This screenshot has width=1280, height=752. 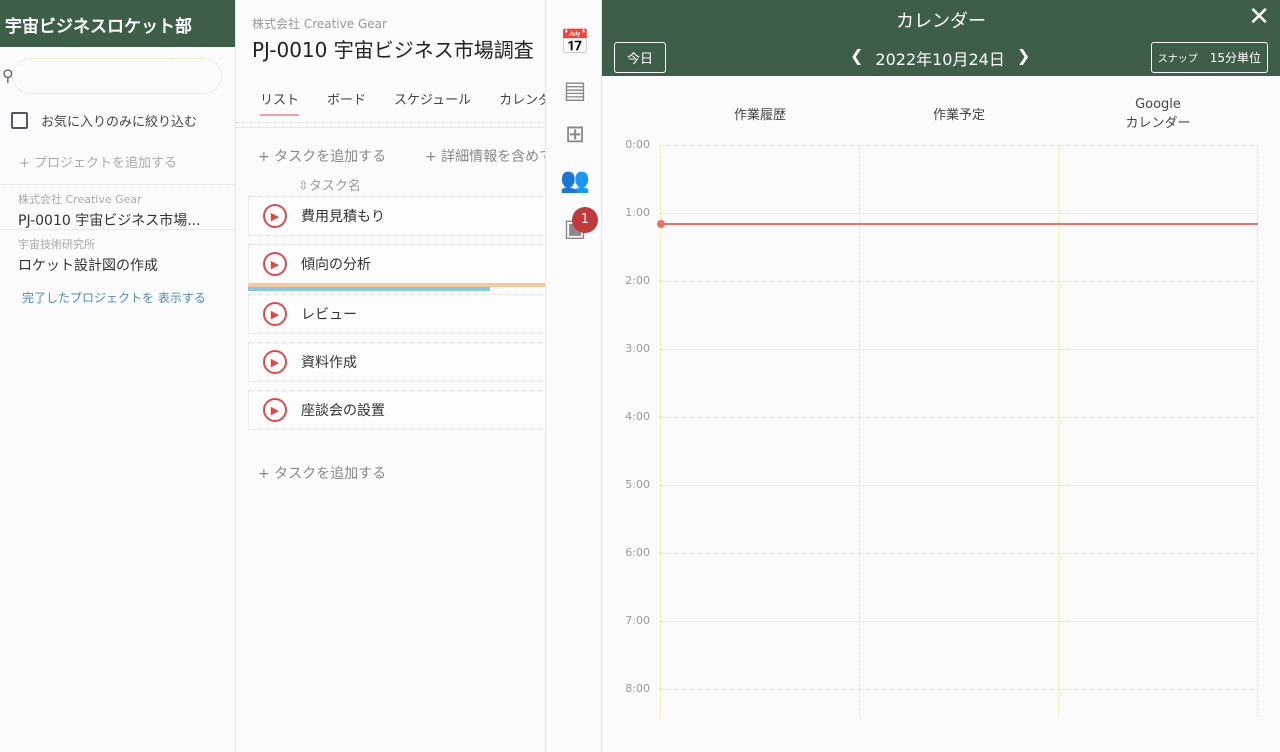 I want to click on show-completed-link: 完了したプロジェクトを 表示する, so click(x=114, y=297).